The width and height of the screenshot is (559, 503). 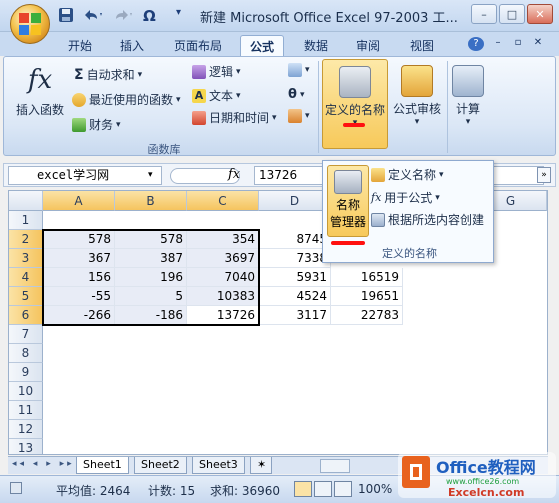 I want to click on ribbon-minimize-icon: –, so click(x=498, y=45).